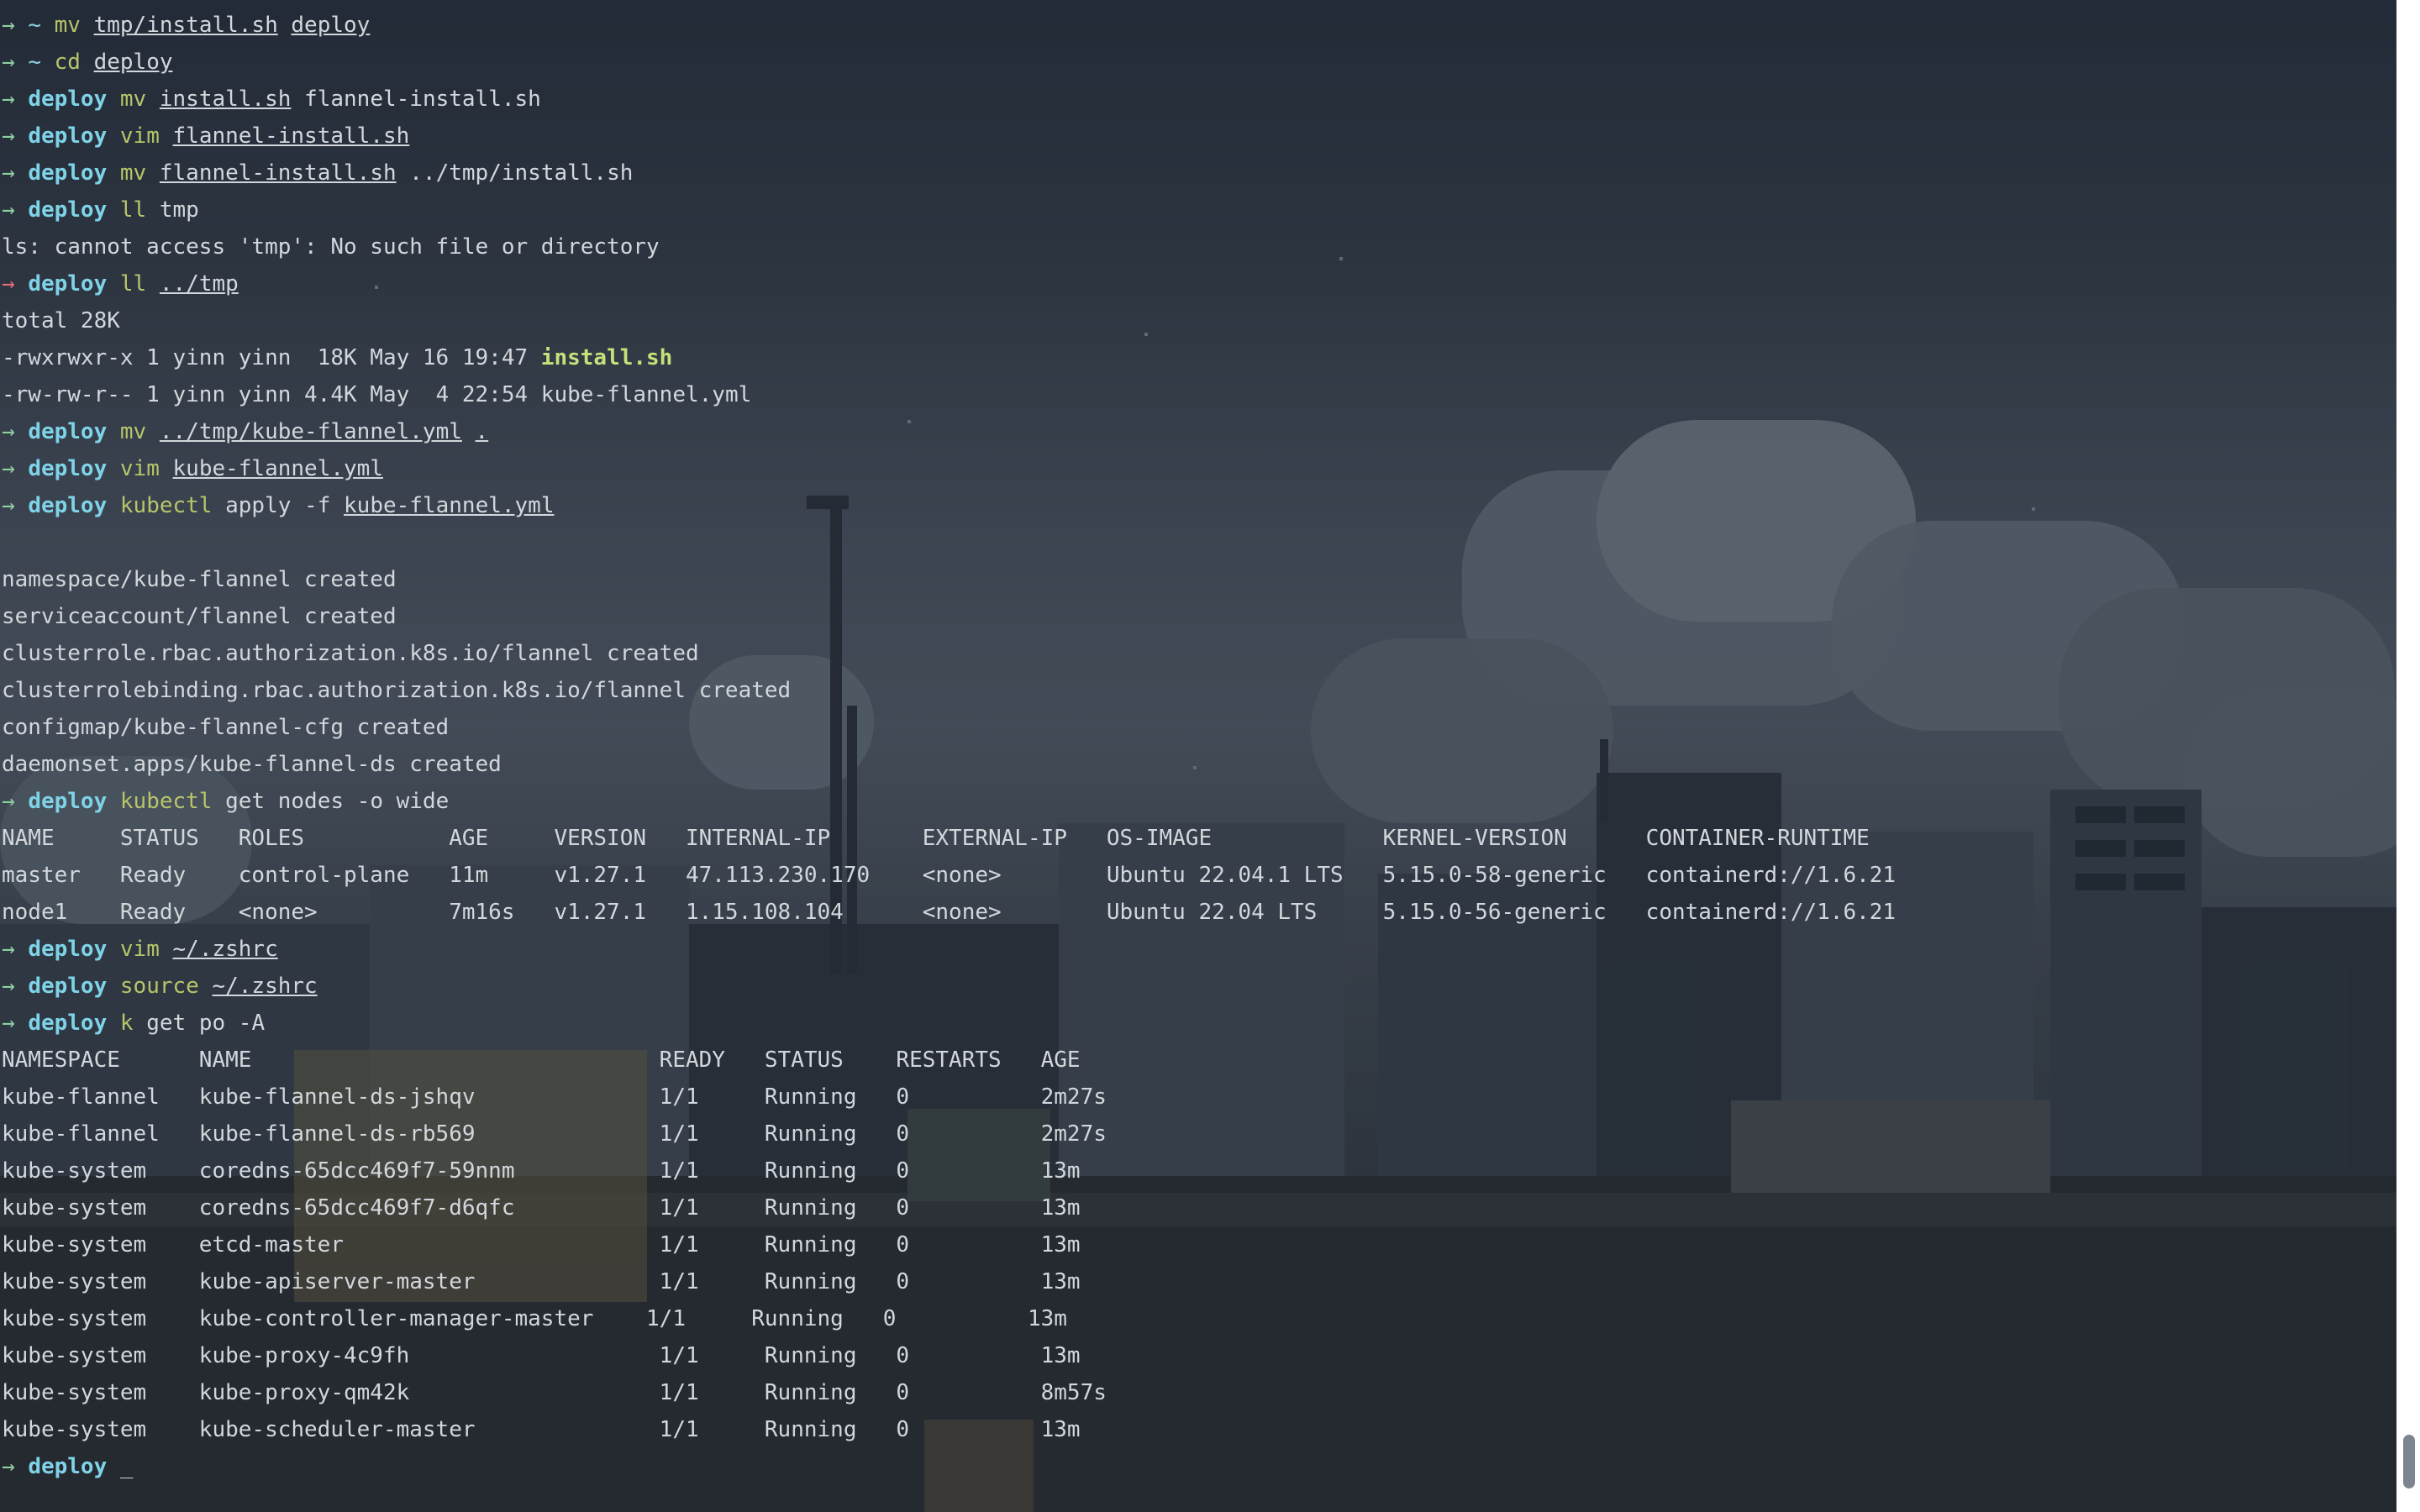 The height and width of the screenshot is (1512, 2420). What do you see at coordinates (1195, 801) in the screenshot?
I see `prompt-line: → deploy kubectl get nodes -o wide` at bounding box center [1195, 801].